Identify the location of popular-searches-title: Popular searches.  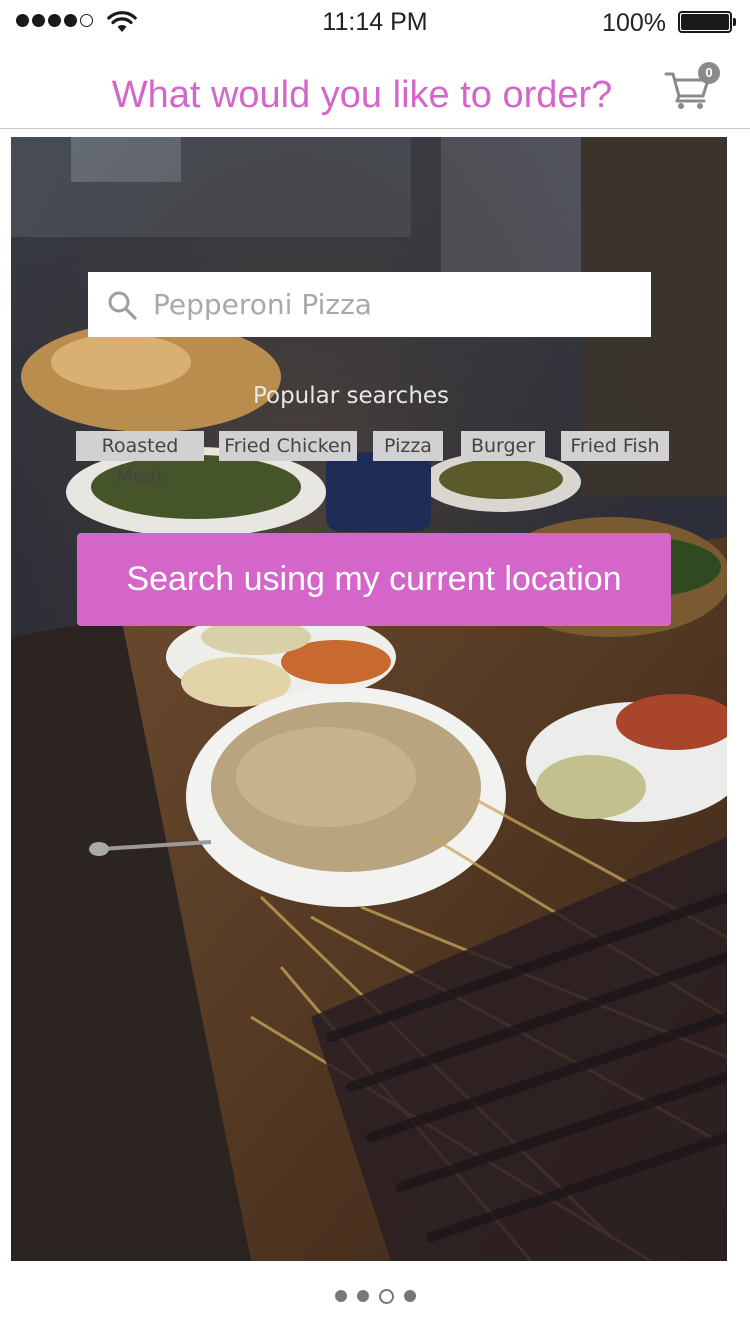
(351, 396).